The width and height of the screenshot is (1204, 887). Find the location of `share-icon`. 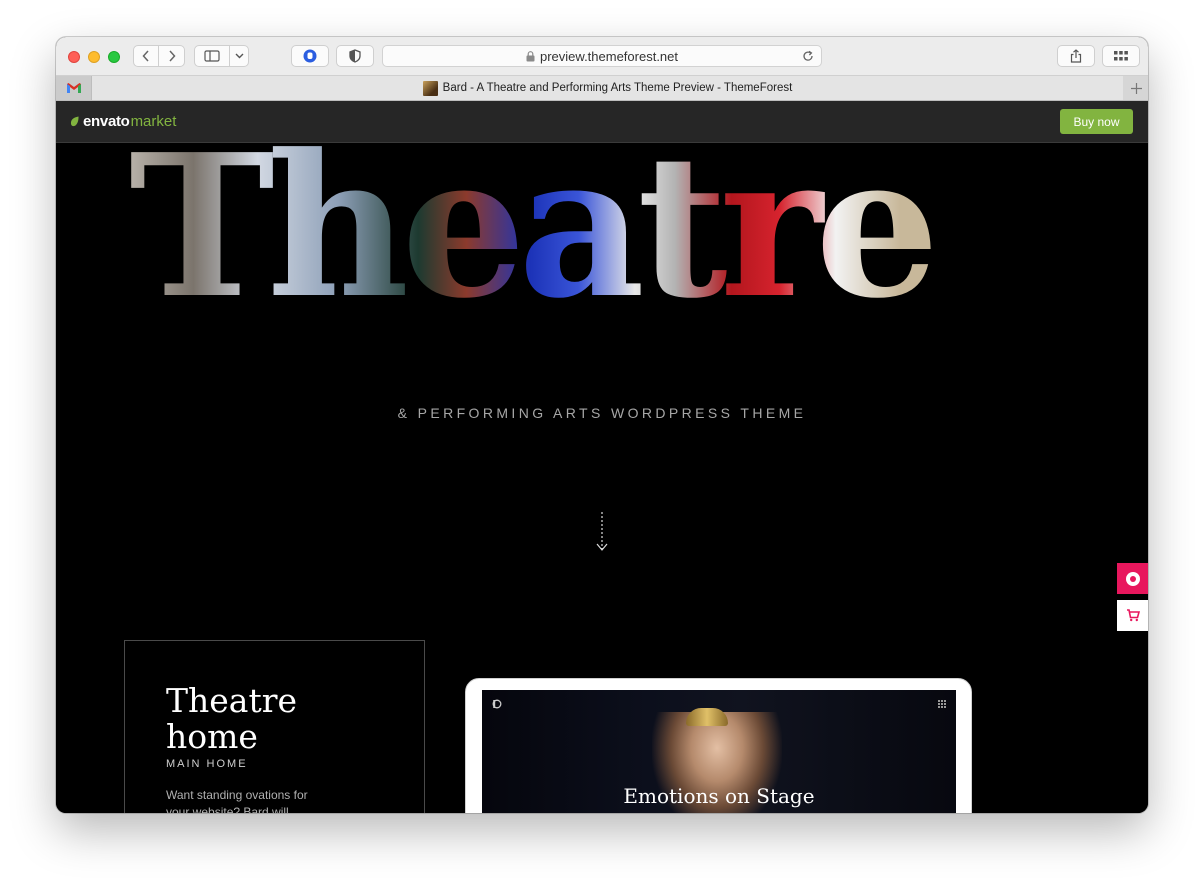

share-icon is located at coordinates (1076, 56).